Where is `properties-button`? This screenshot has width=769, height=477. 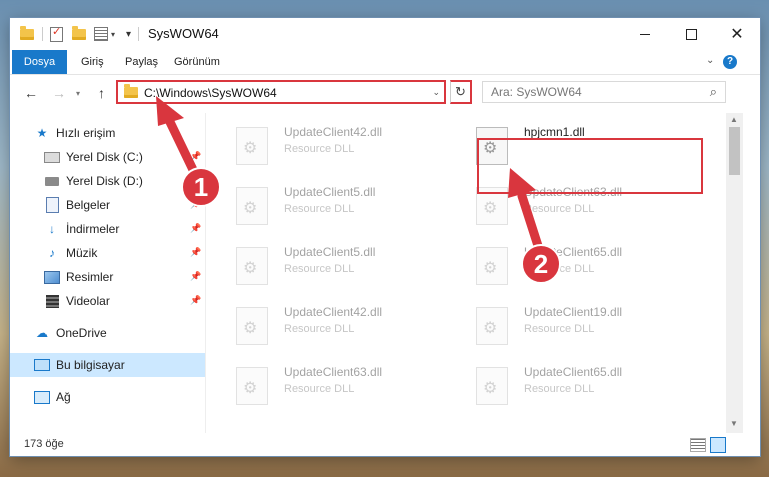
properties-button is located at coordinates (58, 33).